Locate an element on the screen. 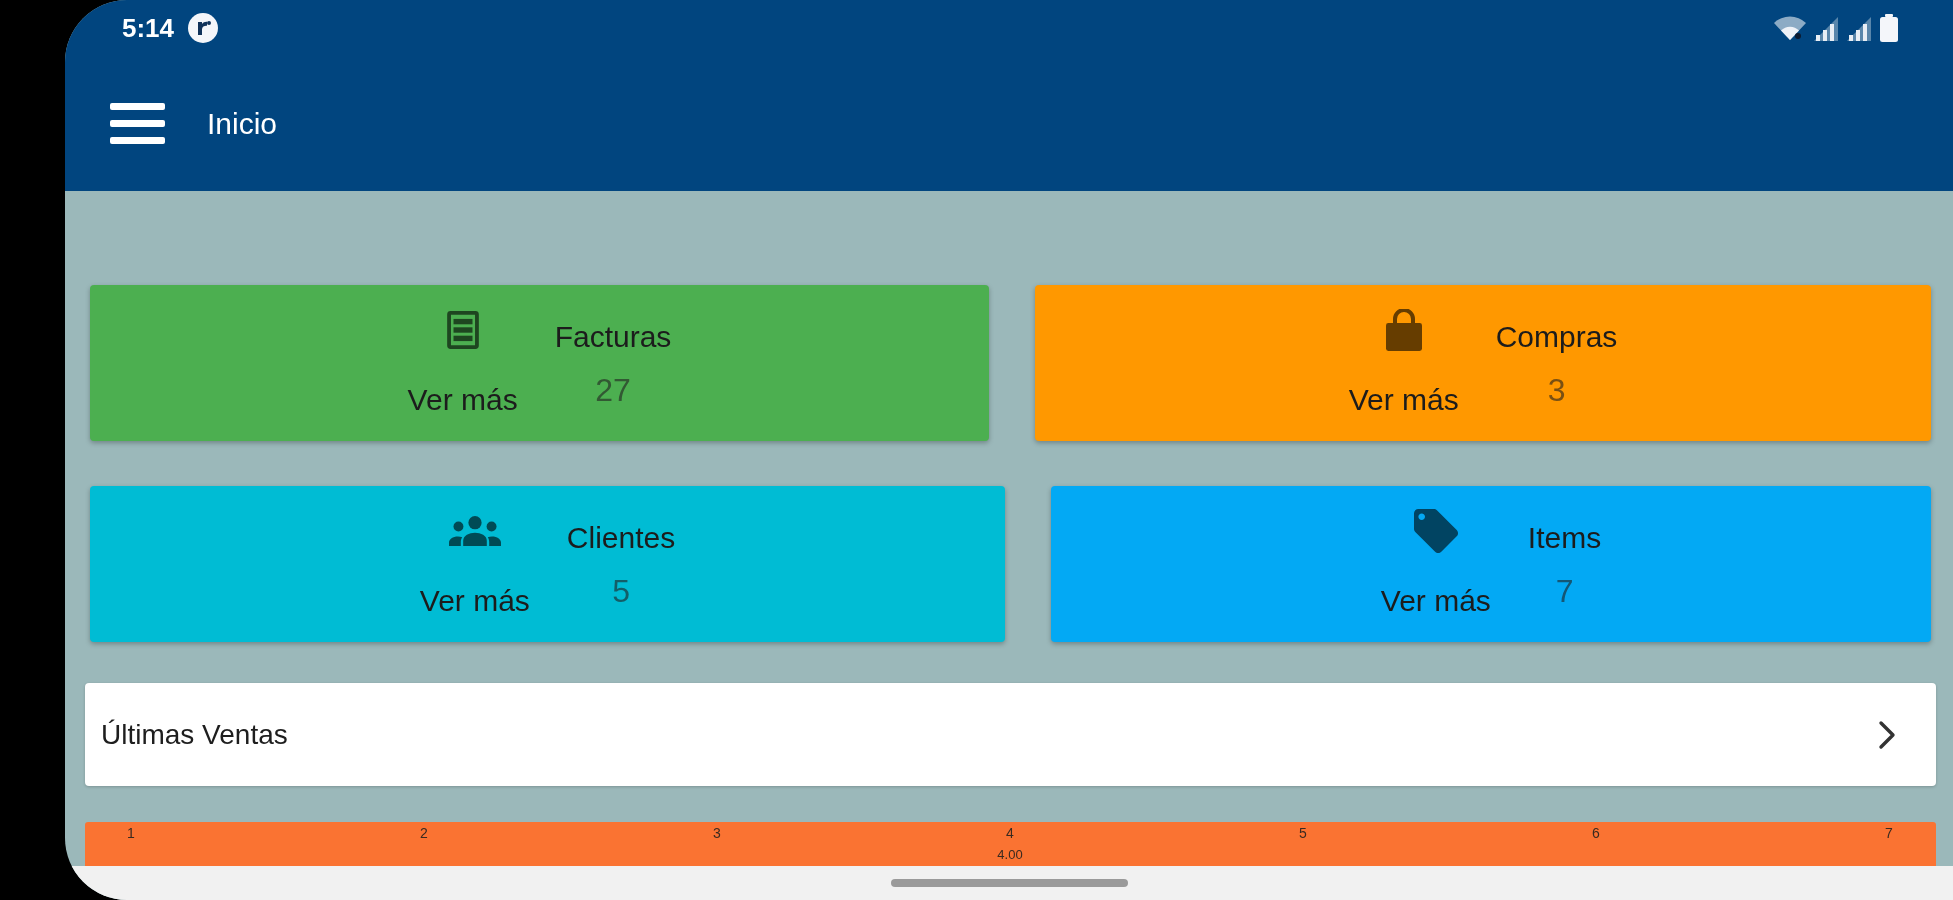 This screenshot has height=900, width=1953. latest-sales-row: Últimas Ventas is located at coordinates (1010, 734).